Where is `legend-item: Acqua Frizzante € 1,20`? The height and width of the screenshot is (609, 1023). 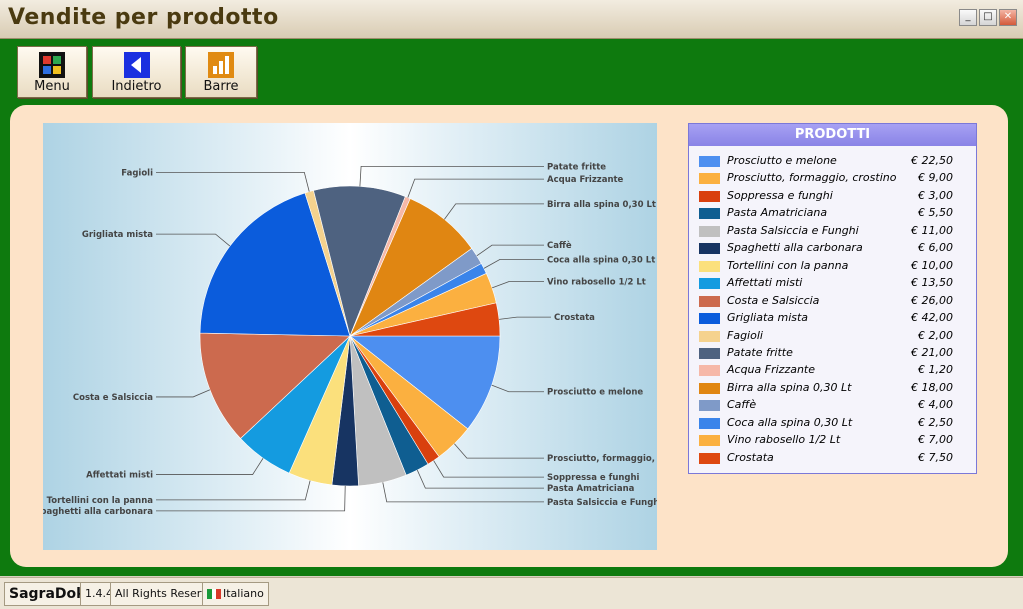 legend-item: Acqua Frizzante € 1,20 is located at coordinates (832, 370).